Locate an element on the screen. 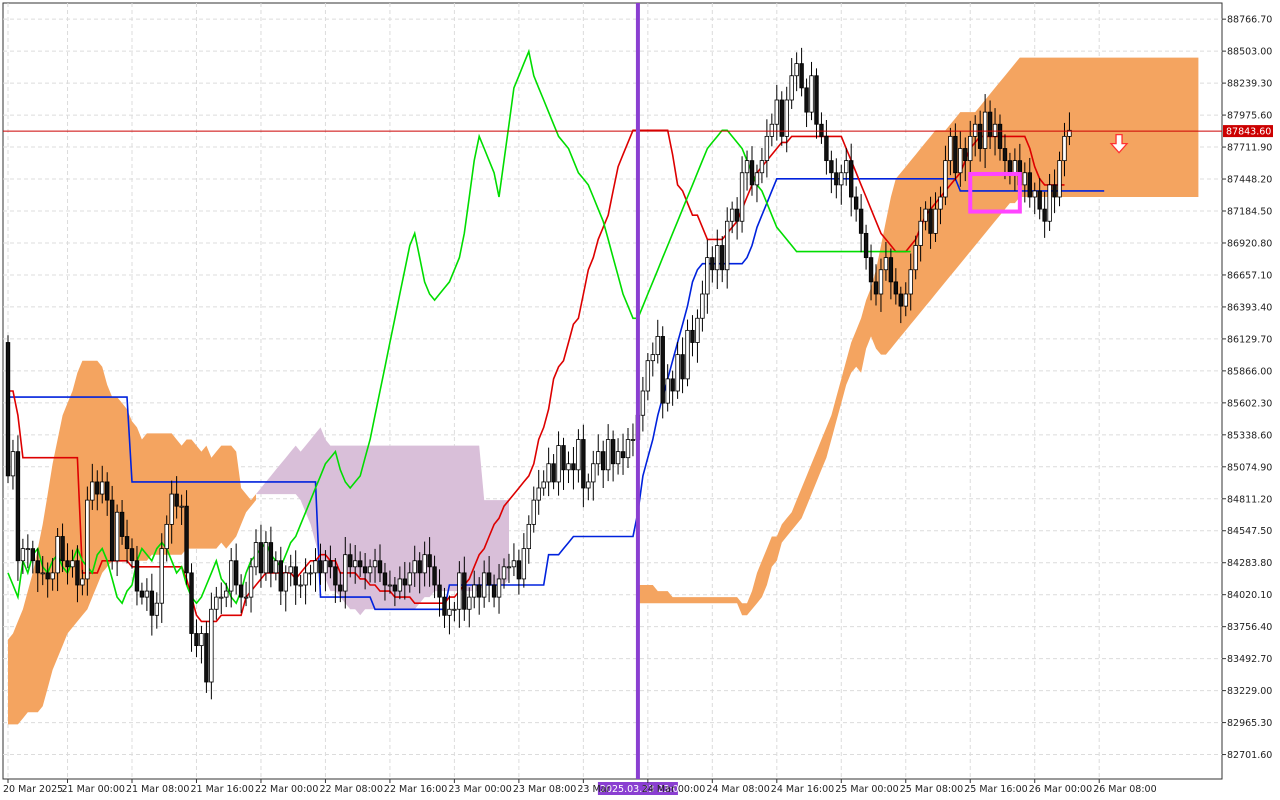  y-tick-label: 85602.30 is located at coordinates (1249, 403).